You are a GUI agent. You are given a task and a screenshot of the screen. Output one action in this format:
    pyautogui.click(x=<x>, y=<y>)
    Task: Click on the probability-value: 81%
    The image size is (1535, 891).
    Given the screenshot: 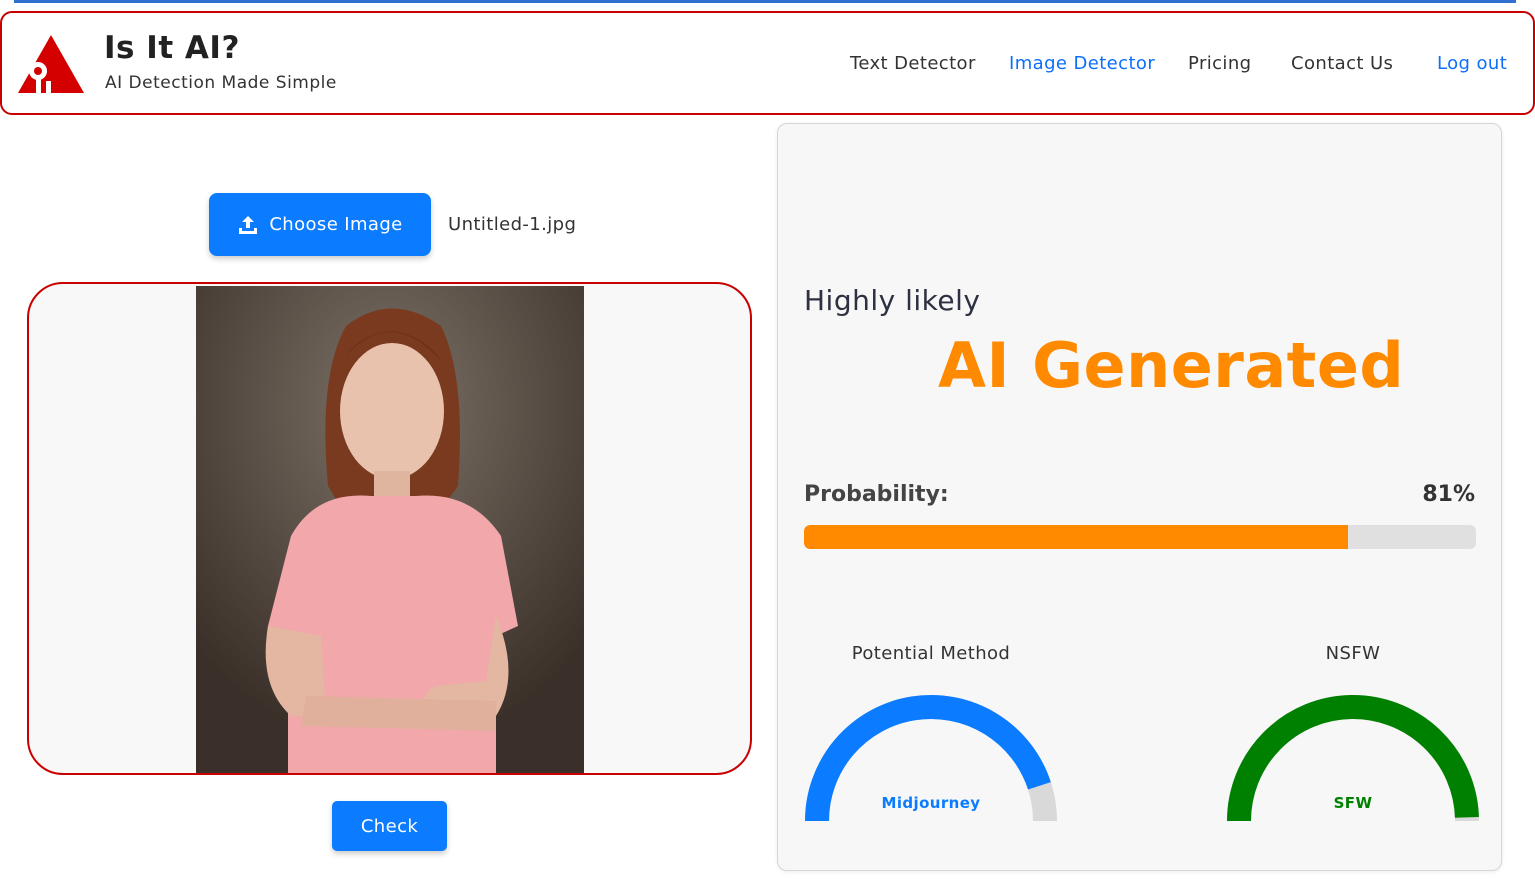 What is the action you would take?
    pyautogui.click(x=1448, y=494)
    